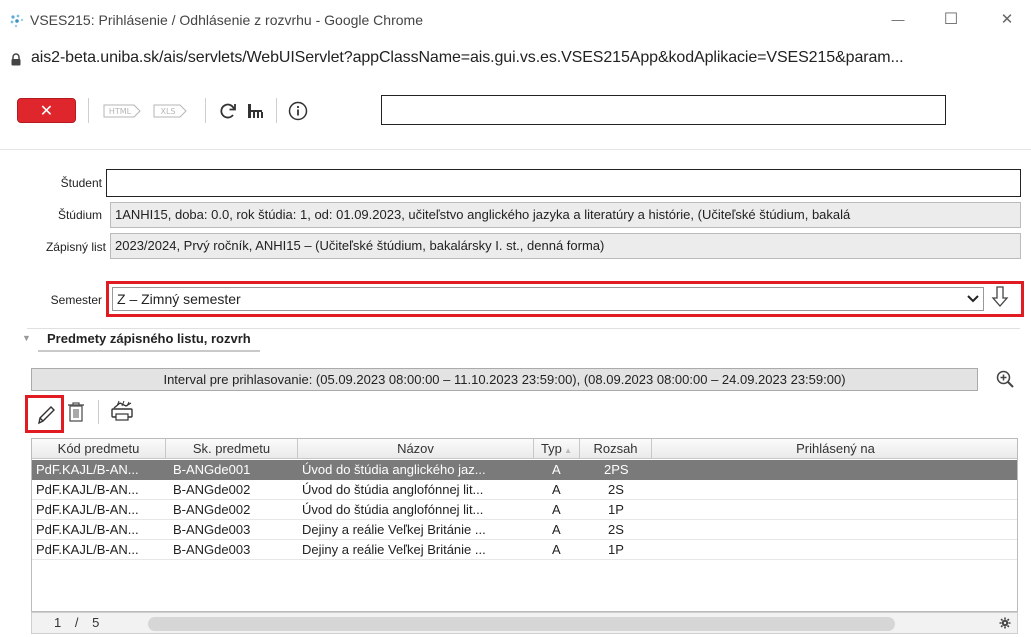 The height and width of the screenshot is (637, 1031). What do you see at coordinates (551, 448) in the screenshot?
I see `column-header-typ-label: Typ` at bounding box center [551, 448].